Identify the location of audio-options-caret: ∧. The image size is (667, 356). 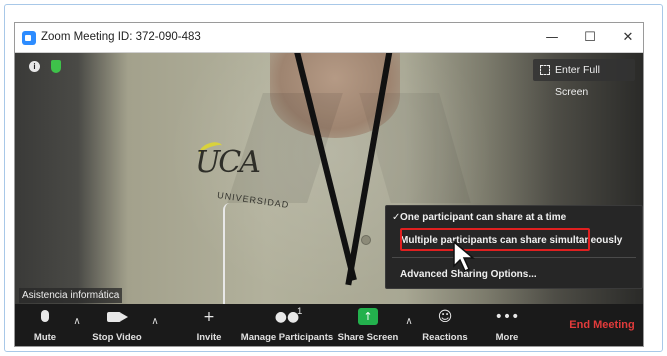
(77, 322).